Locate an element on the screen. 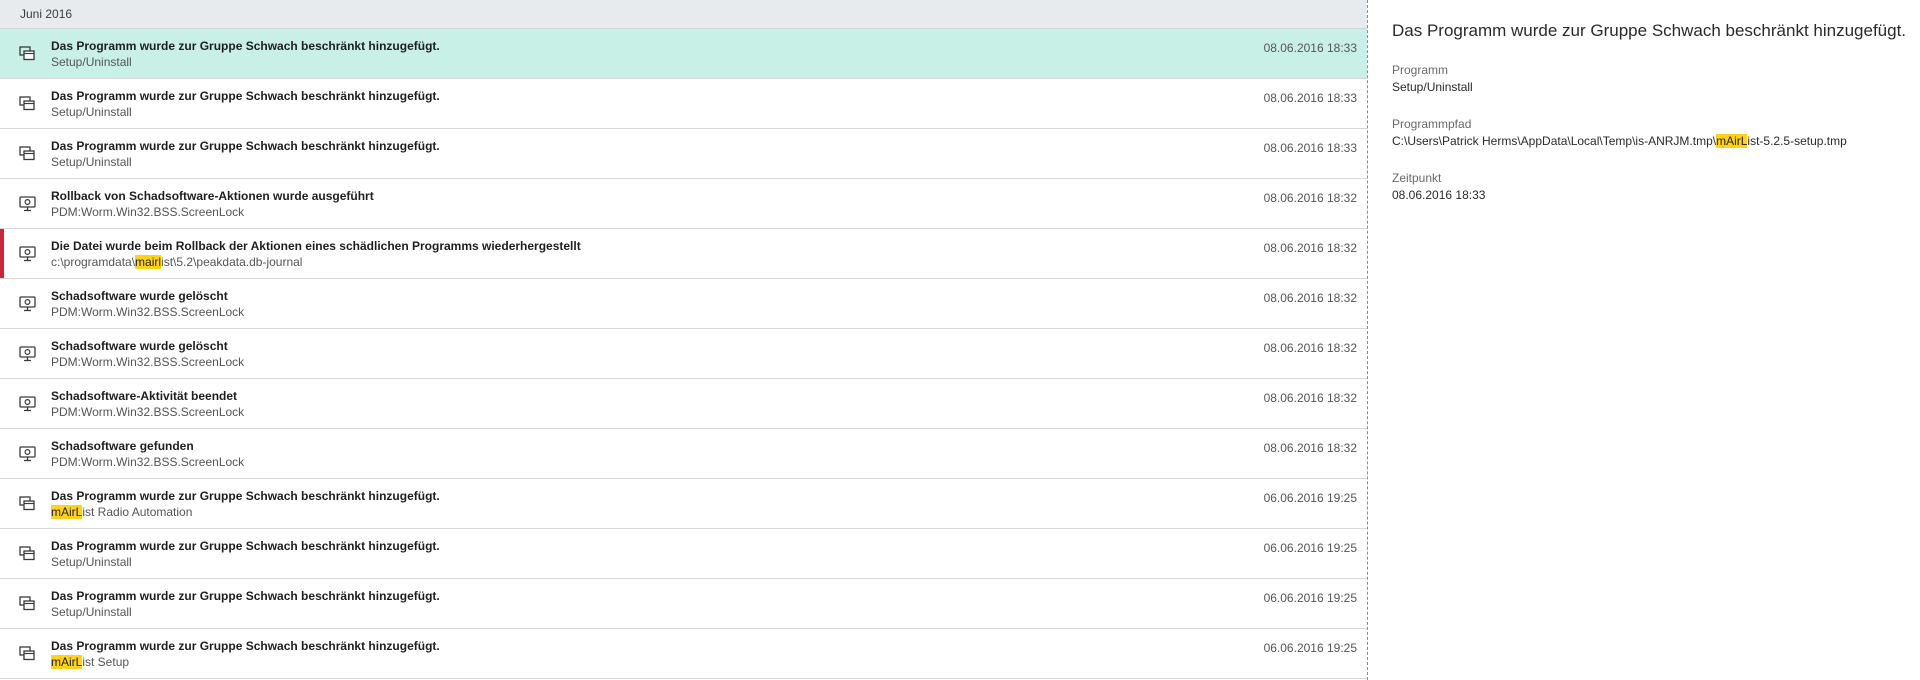 This screenshot has width=1920, height=680. list-item-subtitle: mAirList Setup is located at coordinates (609, 662).